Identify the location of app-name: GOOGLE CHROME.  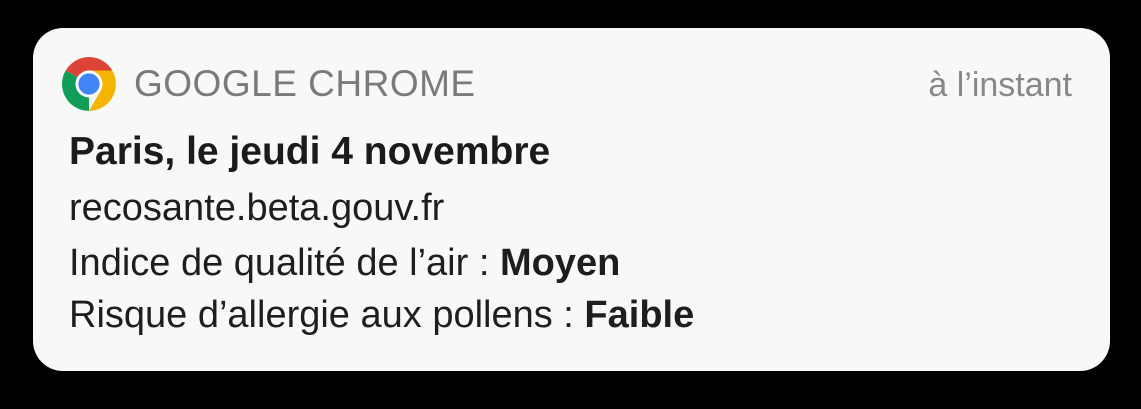
(305, 83).